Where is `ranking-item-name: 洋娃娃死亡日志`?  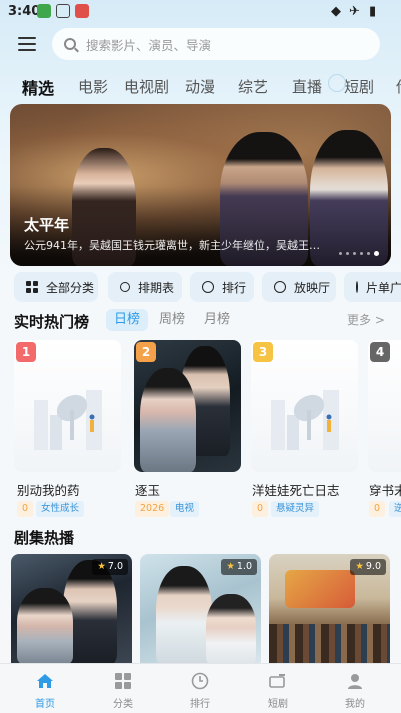
ranking-item-name: 洋娃娃死亡日志 is located at coordinates (296, 489).